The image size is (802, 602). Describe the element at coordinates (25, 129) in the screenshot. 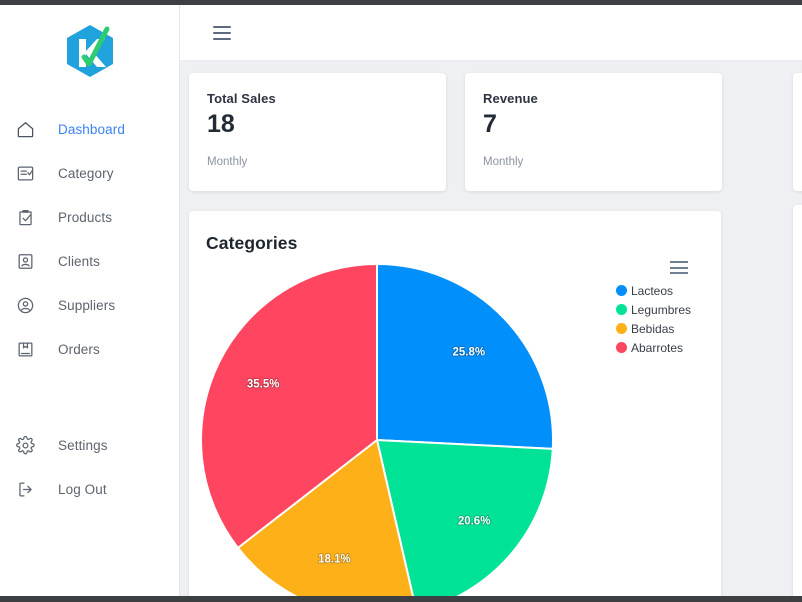

I see `home-icon` at that location.